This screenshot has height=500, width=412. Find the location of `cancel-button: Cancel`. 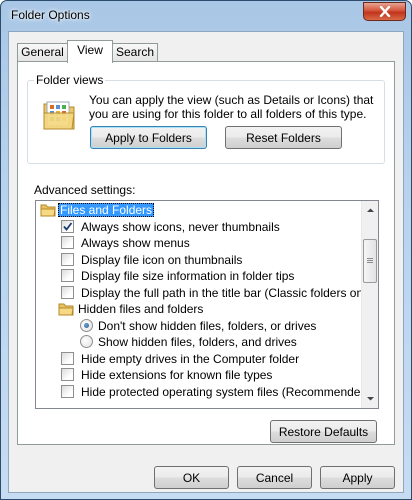

cancel-button: Cancel is located at coordinates (274, 477).